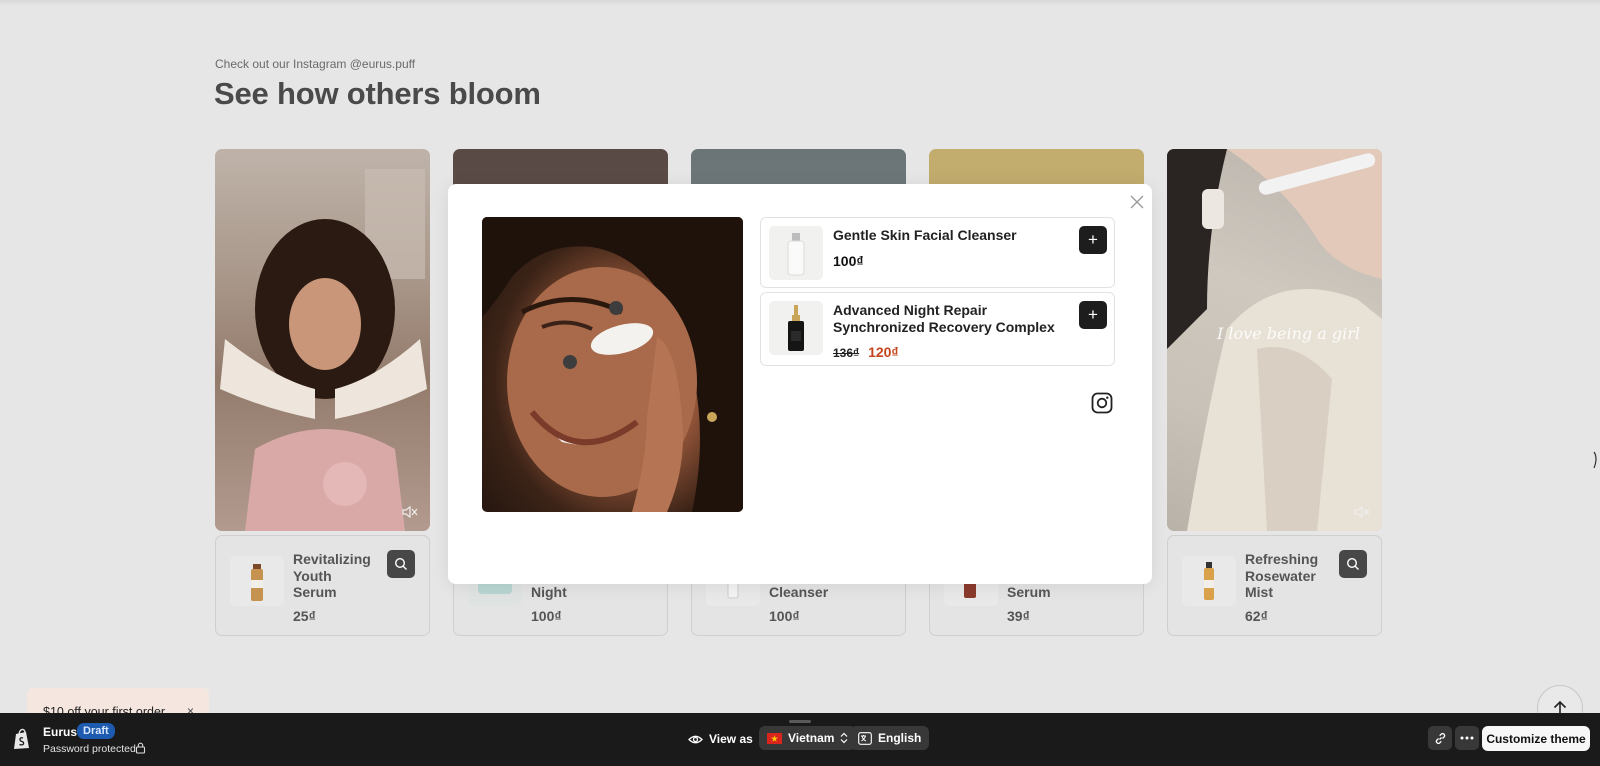 Image resolution: width=1600 pixels, height=766 pixels. What do you see at coordinates (338, 576) in the screenshot?
I see `product-name: Revitalizing Youth Serum` at bounding box center [338, 576].